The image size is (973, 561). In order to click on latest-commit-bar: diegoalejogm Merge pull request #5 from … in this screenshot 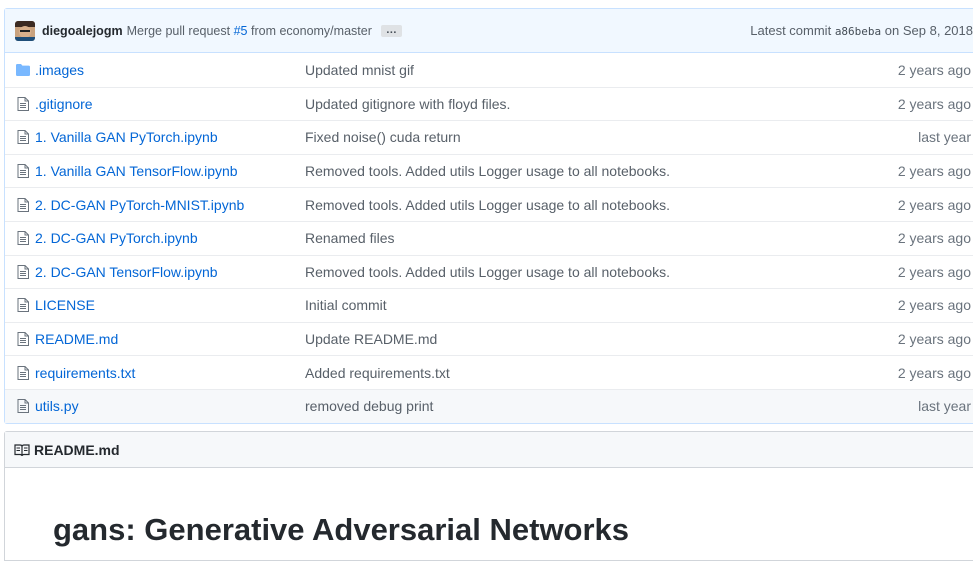, I will do `click(489, 31)`.